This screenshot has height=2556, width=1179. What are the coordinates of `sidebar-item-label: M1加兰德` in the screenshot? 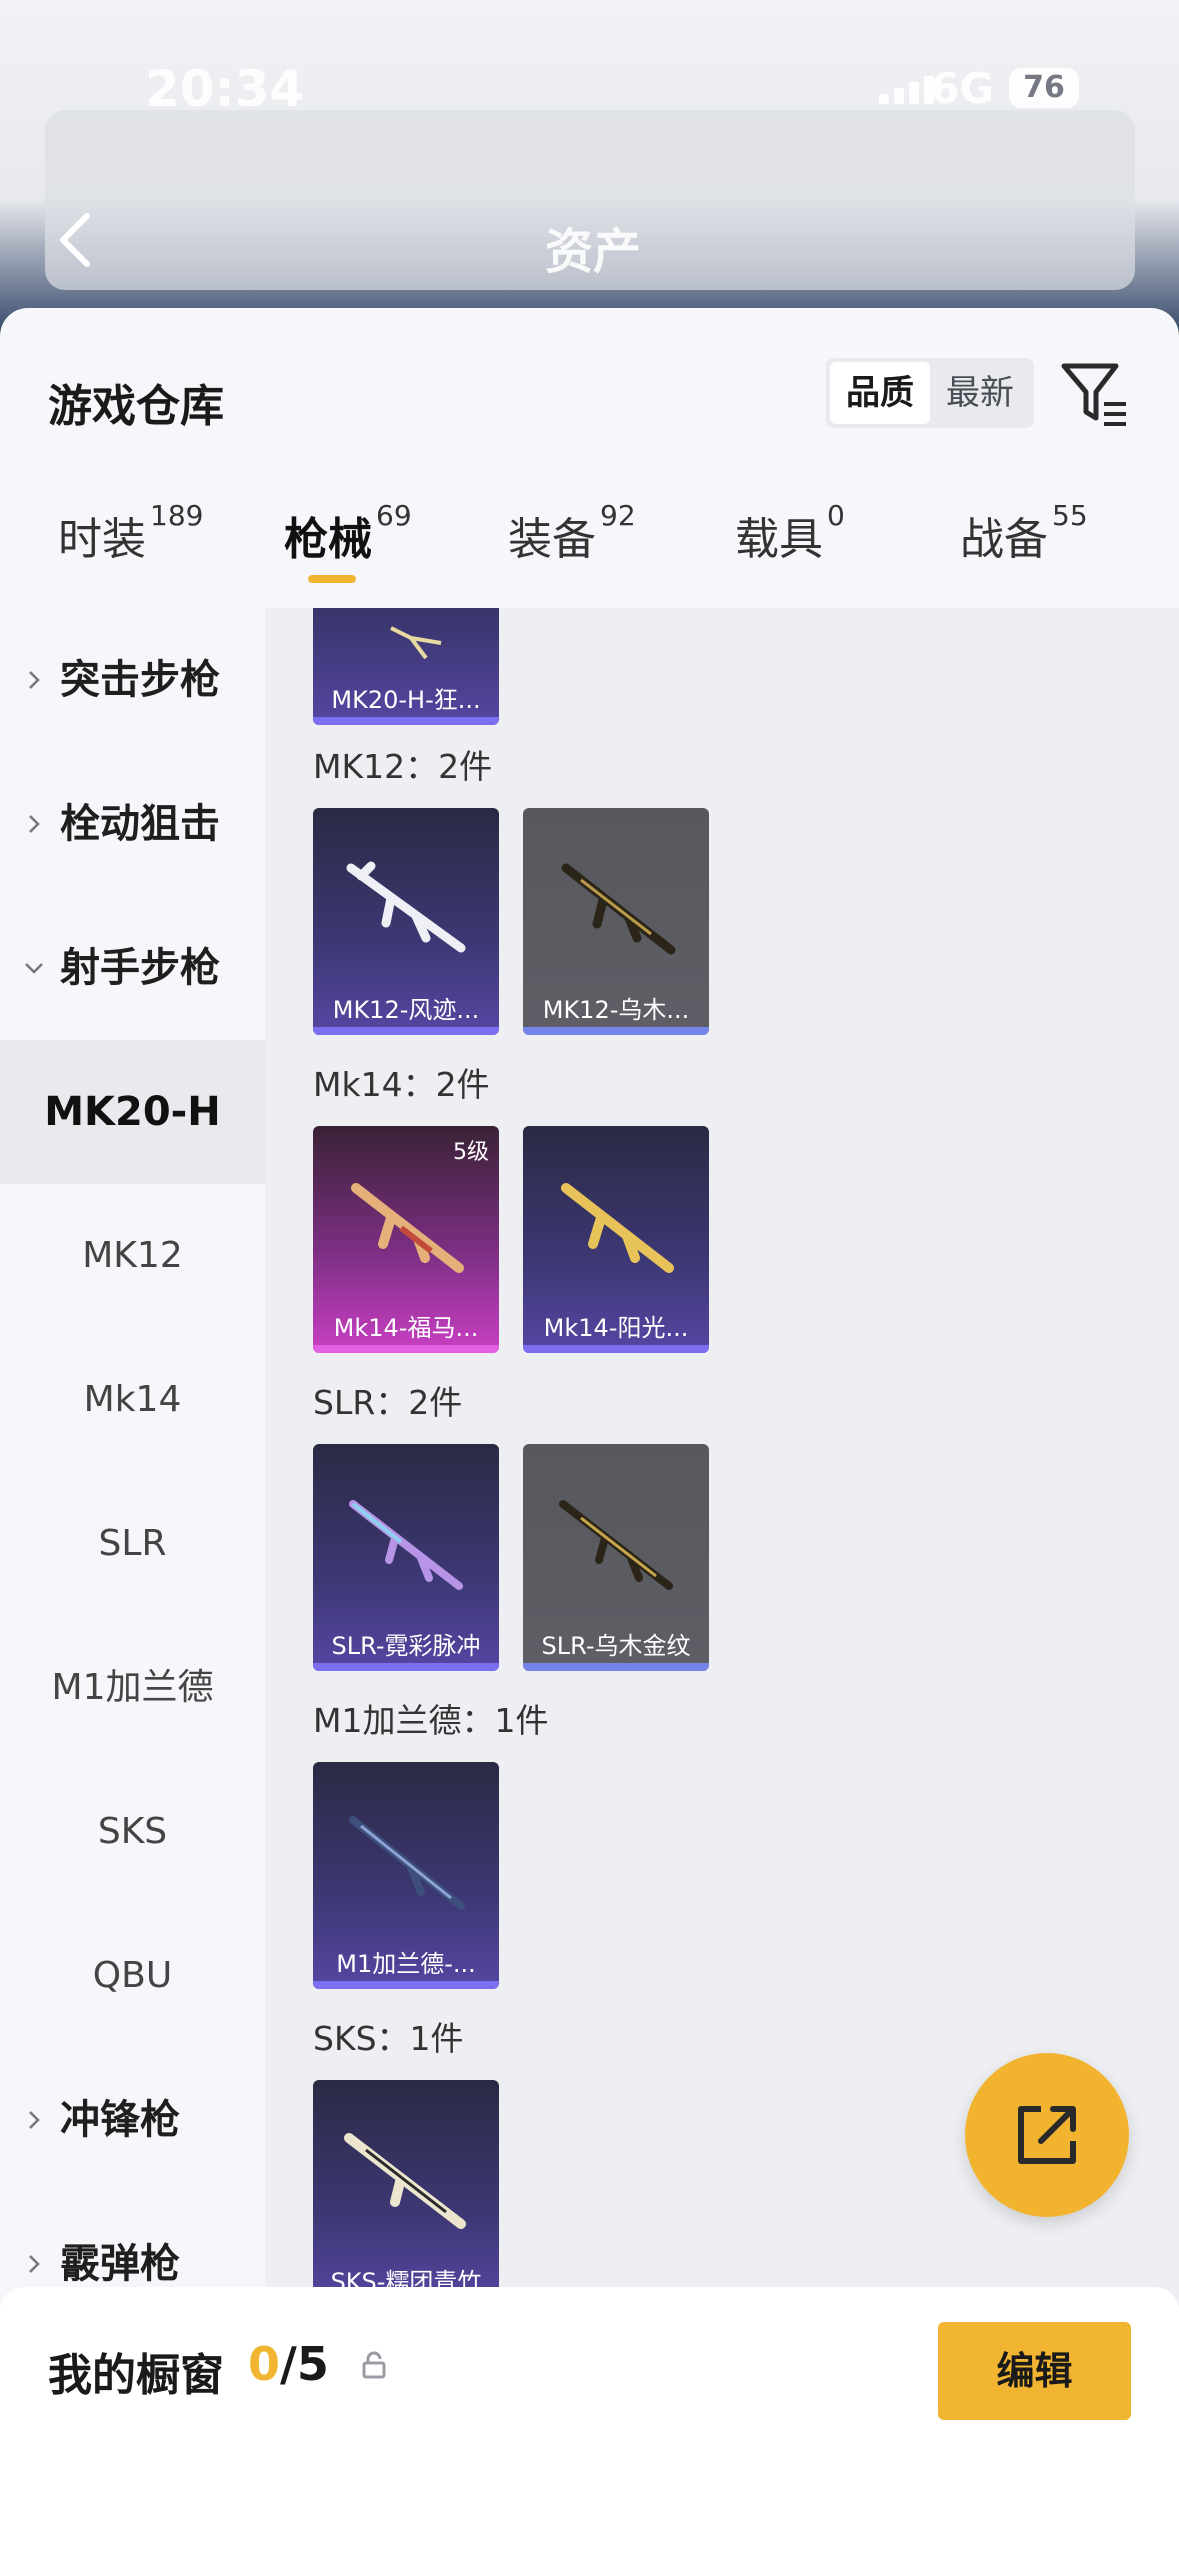 It's located at (132, 1687).